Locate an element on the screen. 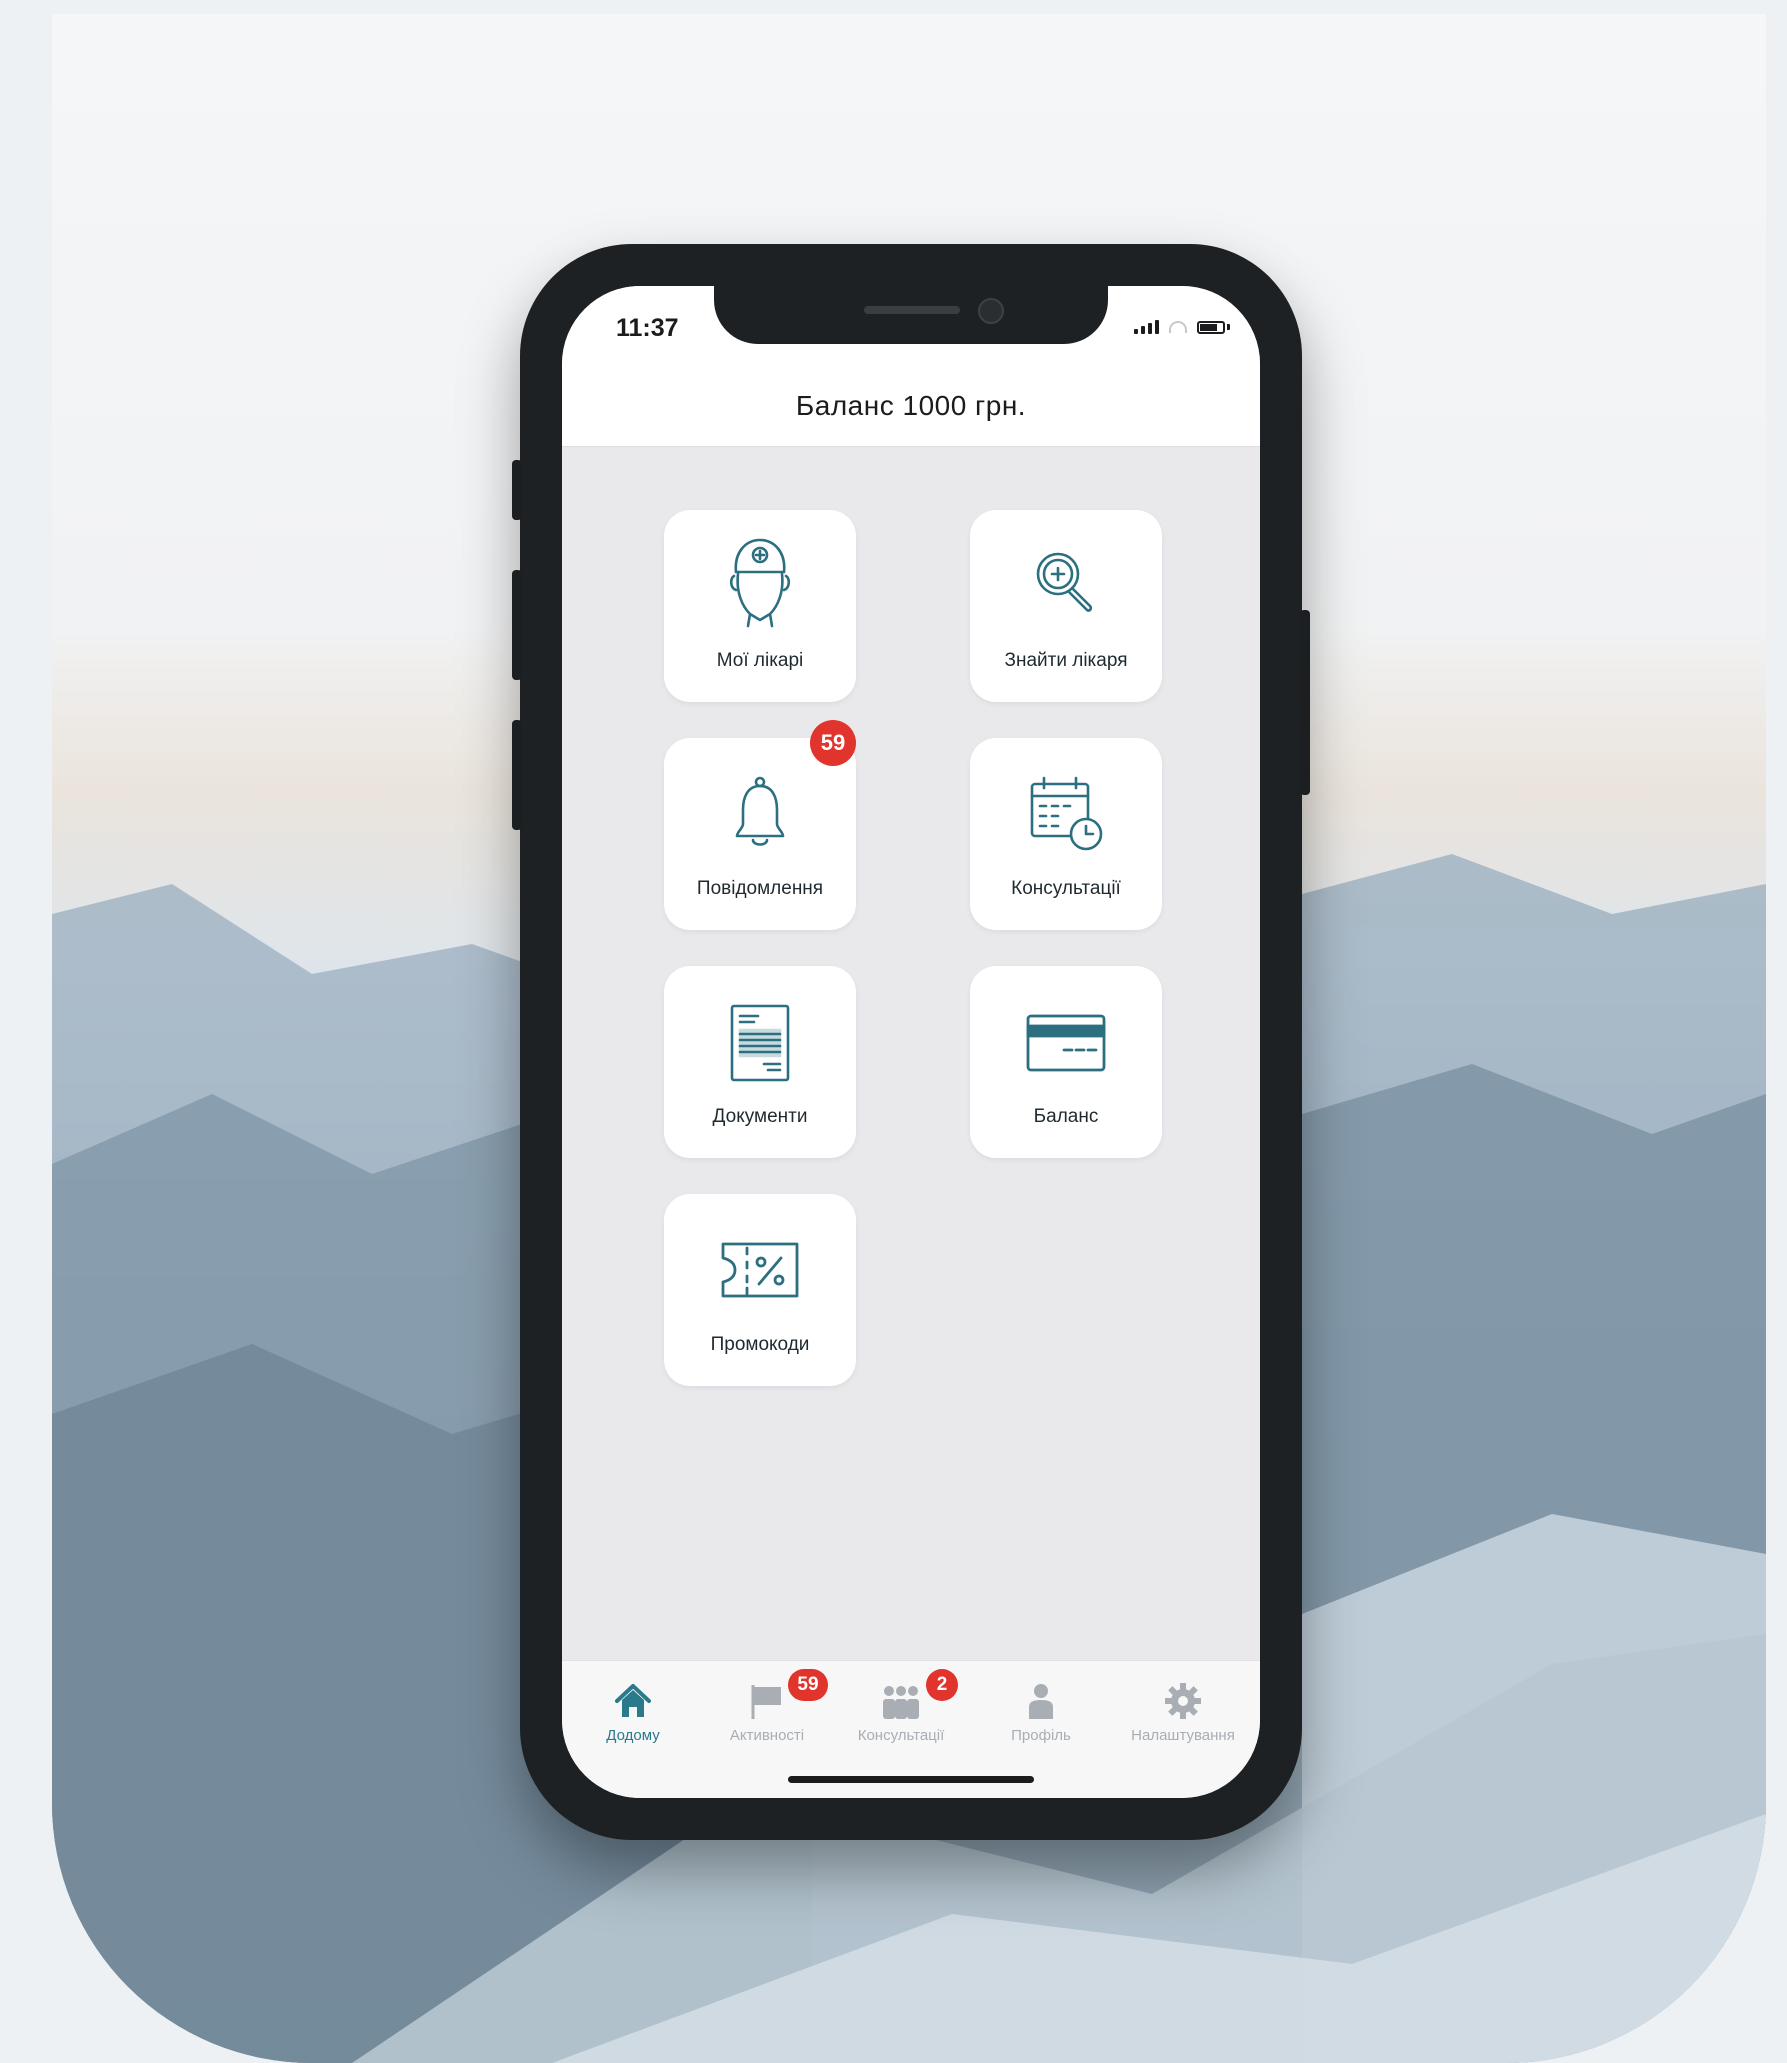  consultations-badge: 2 is located at coordinates (942, 1685).